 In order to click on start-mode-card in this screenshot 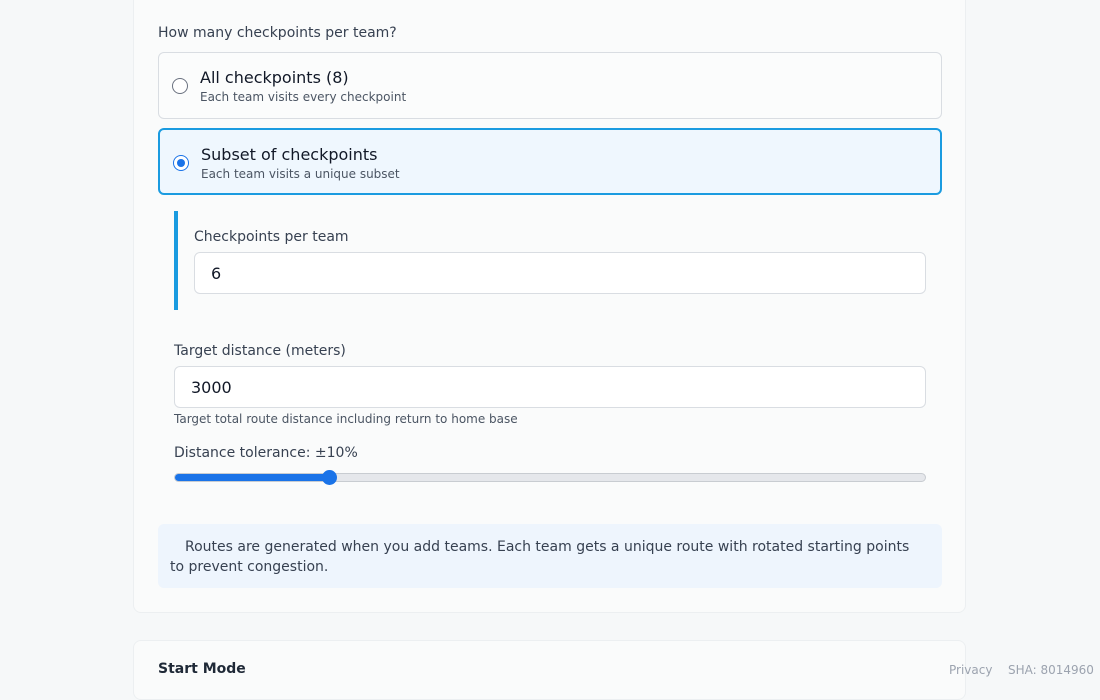, I will do `click(549, 670)`.